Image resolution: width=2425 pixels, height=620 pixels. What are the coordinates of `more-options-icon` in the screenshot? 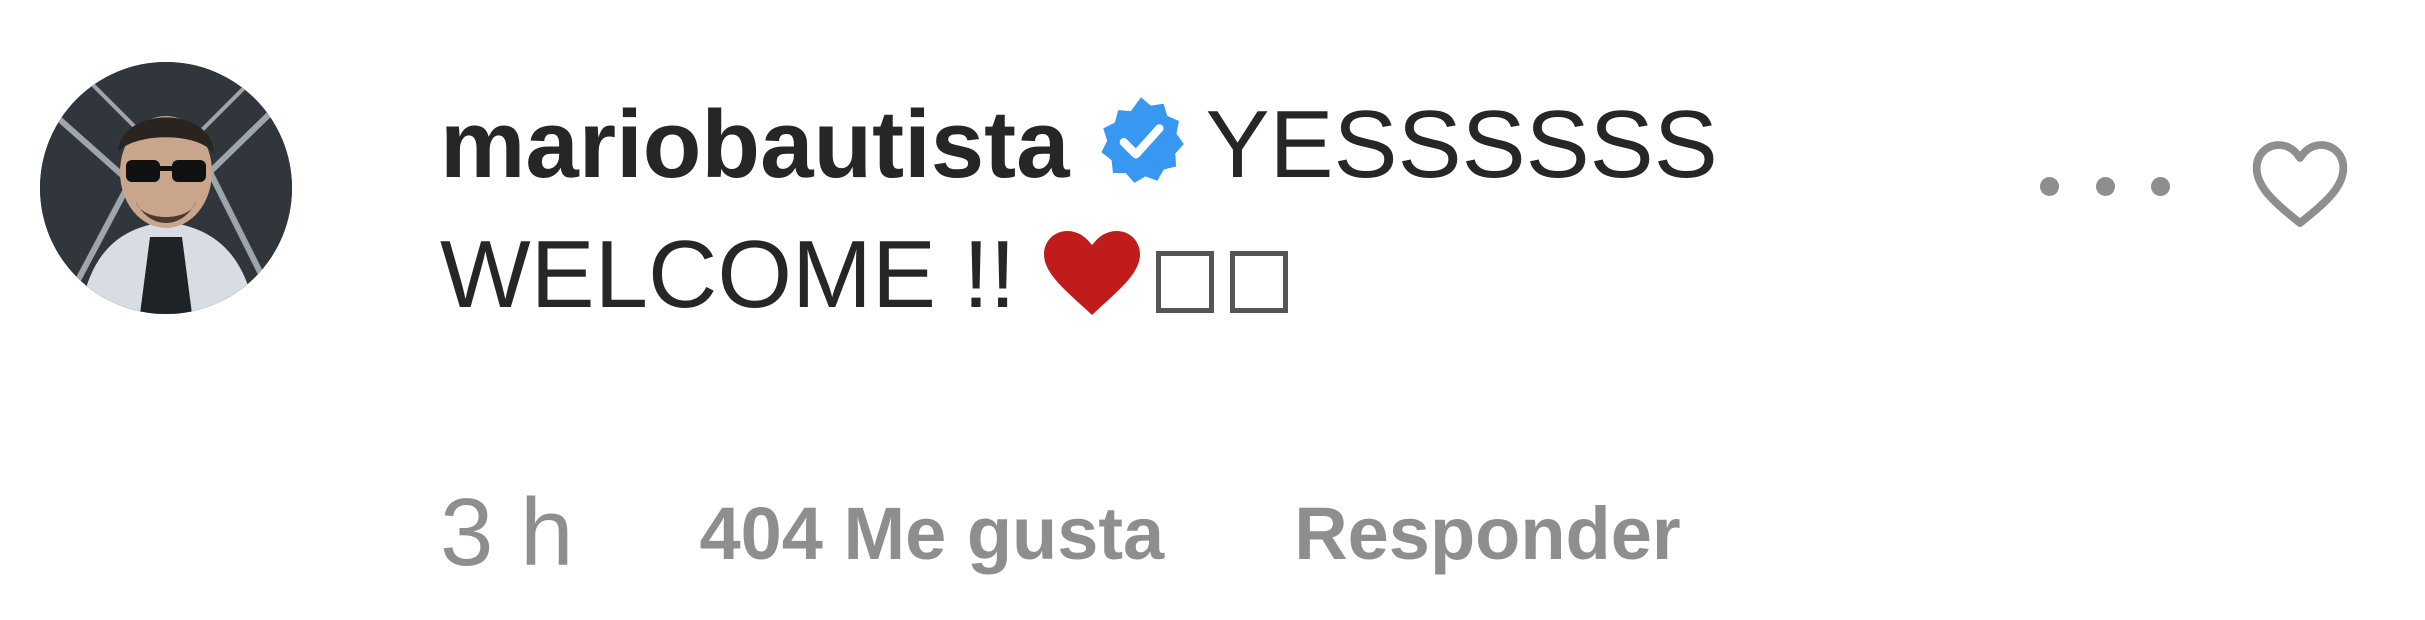 It's located at (2105, 186).